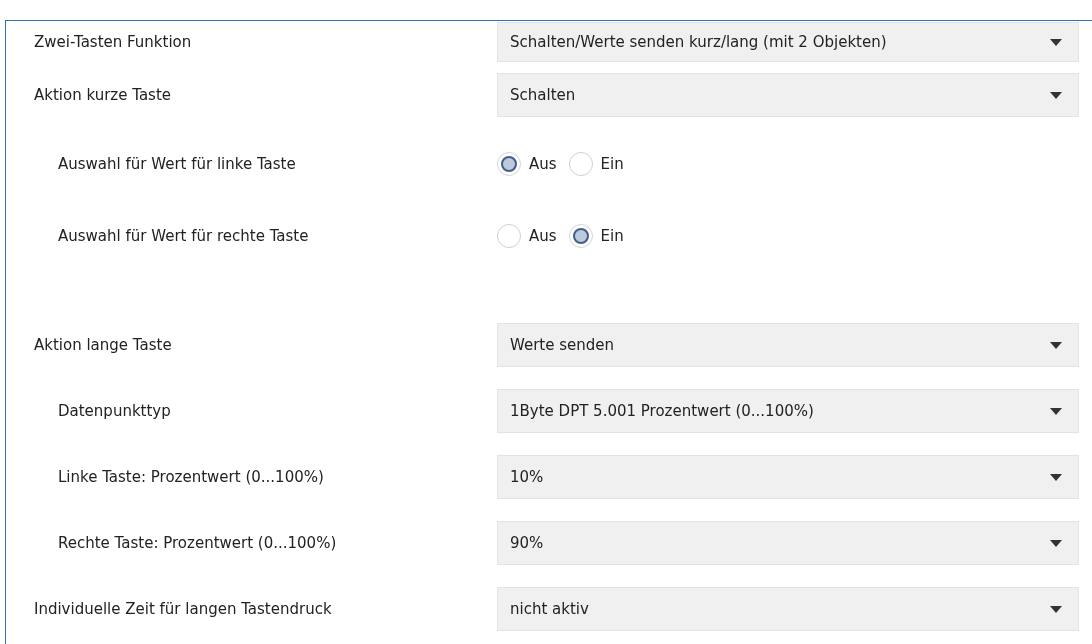  I want to click on dropdown: nicht aktiv, so click(788, 609).